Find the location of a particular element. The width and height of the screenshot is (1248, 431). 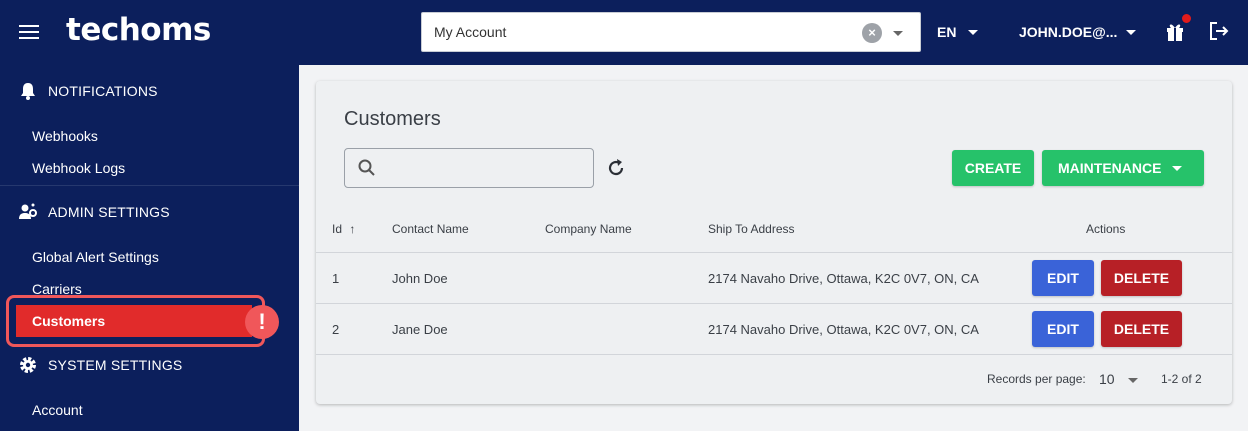

section-label: ADMIN SETTINGS is located at coordinates (109, 212).